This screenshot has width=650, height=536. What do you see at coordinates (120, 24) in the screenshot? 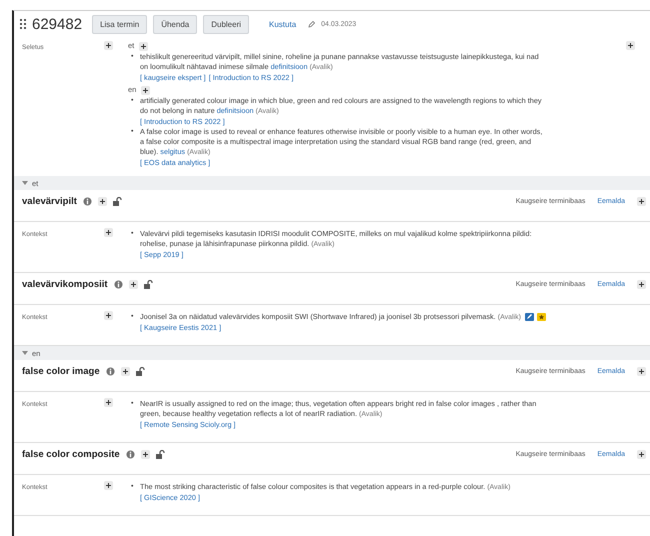
I see `toolbar-button: Lisa termin` at bounding box center [120, 24].